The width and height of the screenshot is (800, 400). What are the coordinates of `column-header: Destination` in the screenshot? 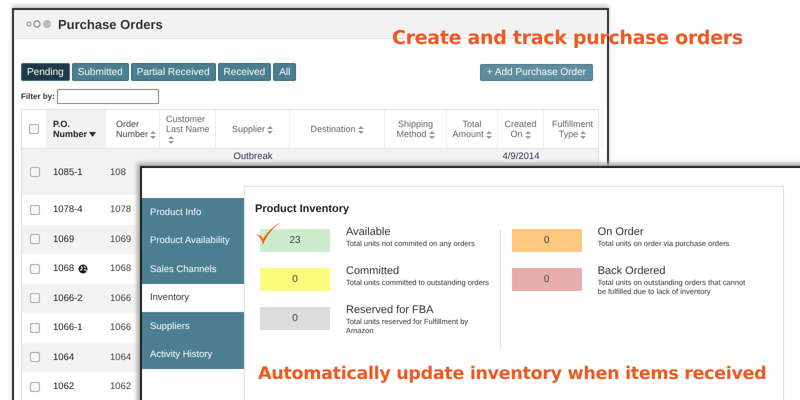 It's located at (337, 129).